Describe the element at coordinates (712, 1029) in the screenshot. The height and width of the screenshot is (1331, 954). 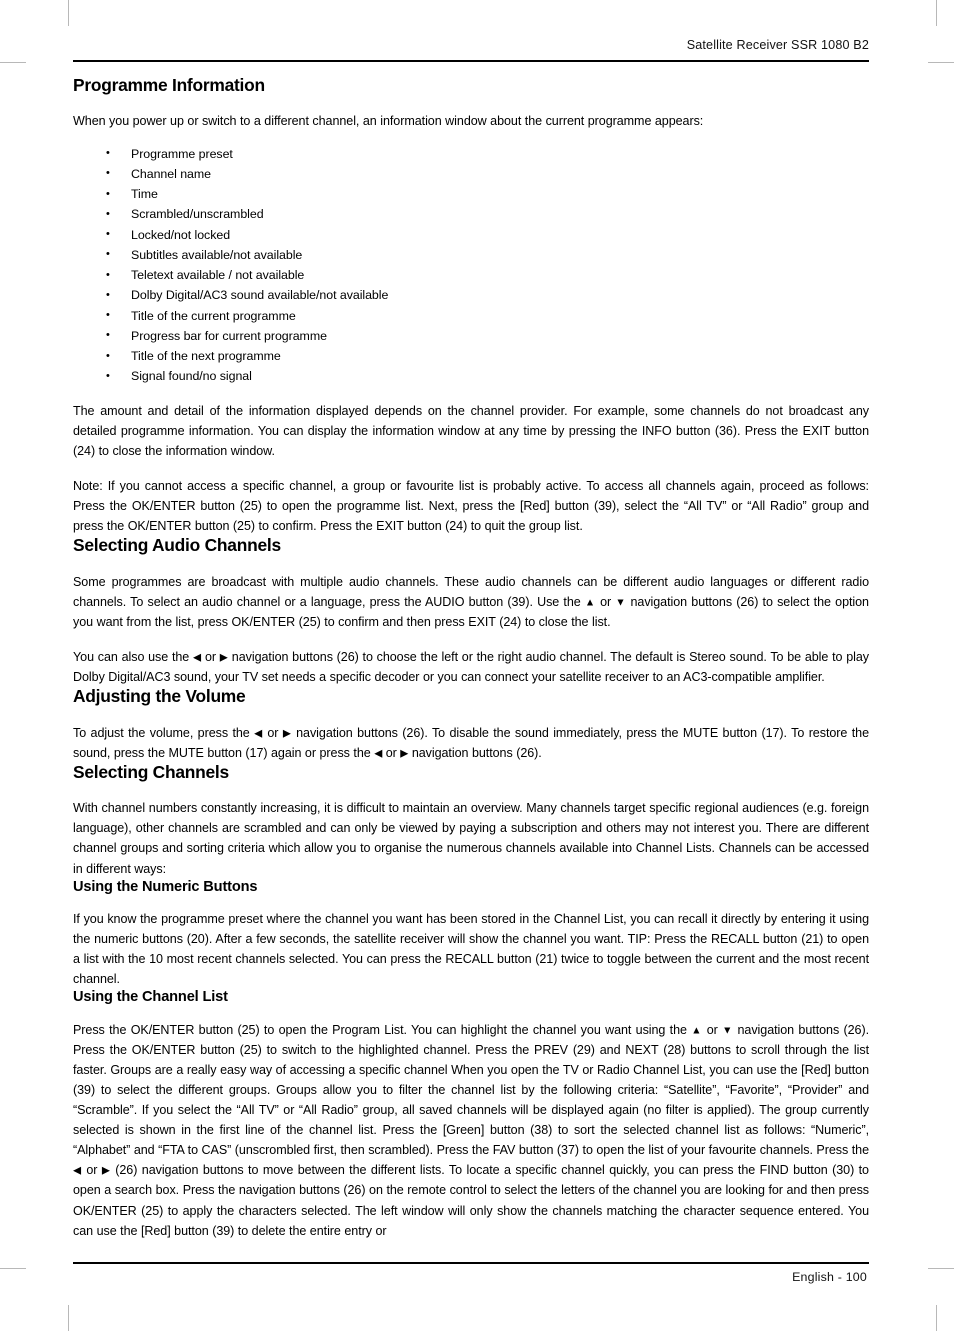
I see `channel-list-text-b: or` at that location.